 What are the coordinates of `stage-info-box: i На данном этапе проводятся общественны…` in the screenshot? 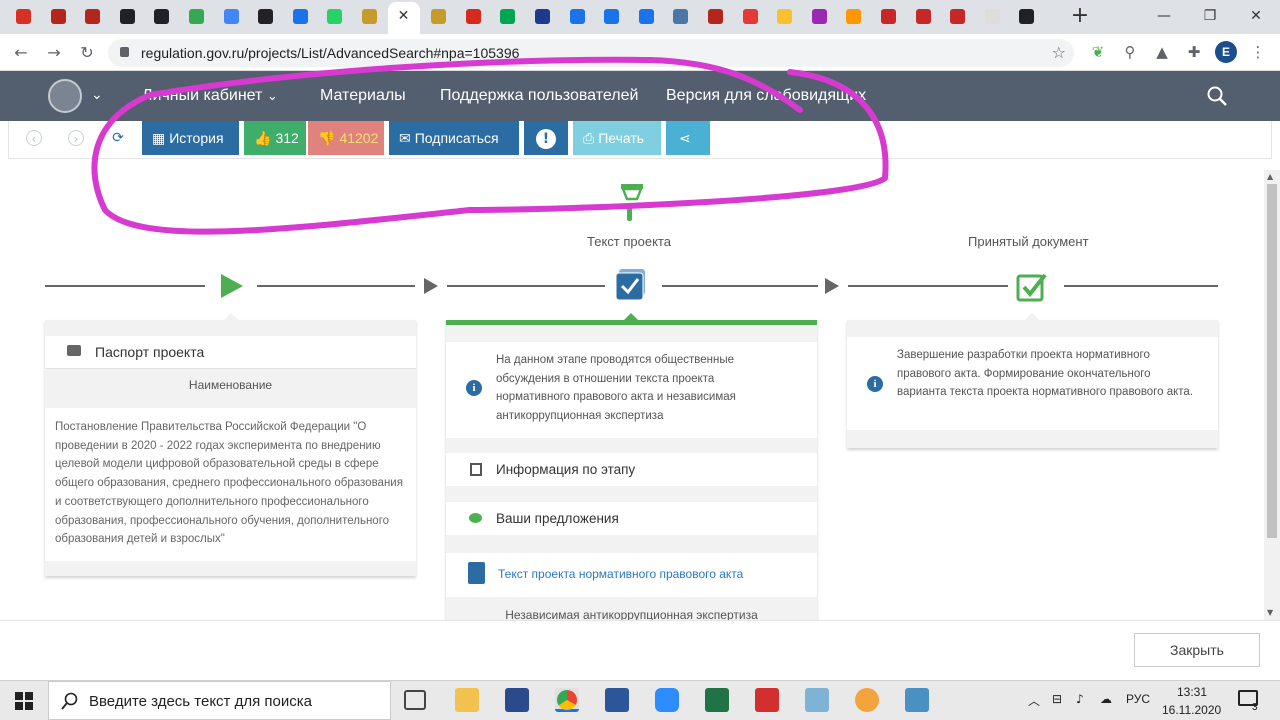 It's located at (631, 390).